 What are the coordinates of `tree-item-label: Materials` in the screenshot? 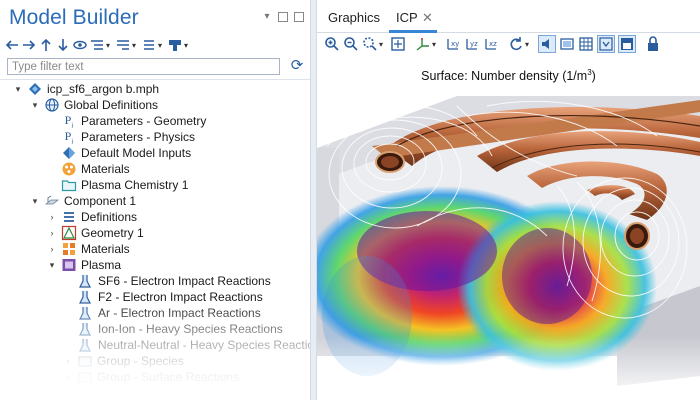 It's located at (105, 249).